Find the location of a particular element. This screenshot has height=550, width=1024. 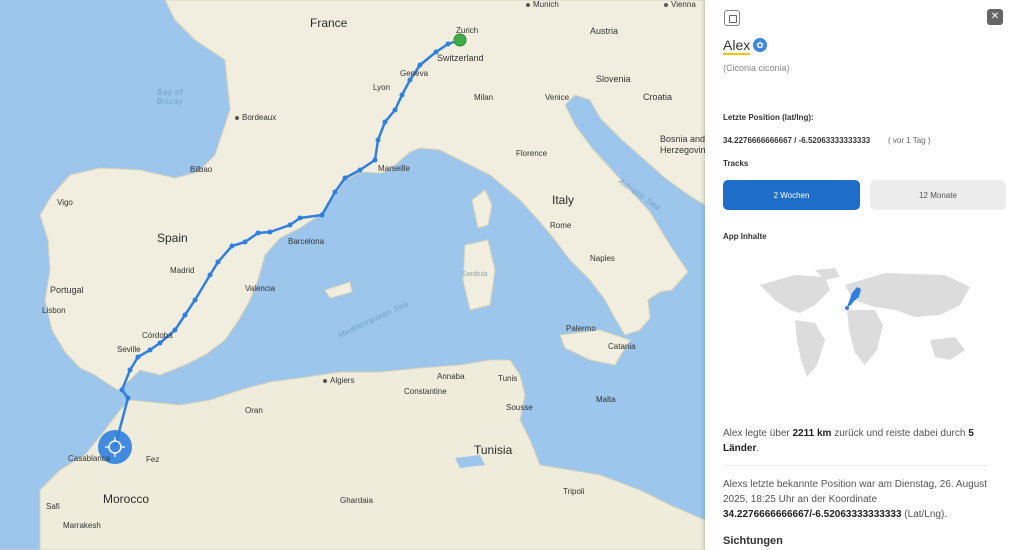

map-label-croatia: Croatia is located at coordinates (658, 97).